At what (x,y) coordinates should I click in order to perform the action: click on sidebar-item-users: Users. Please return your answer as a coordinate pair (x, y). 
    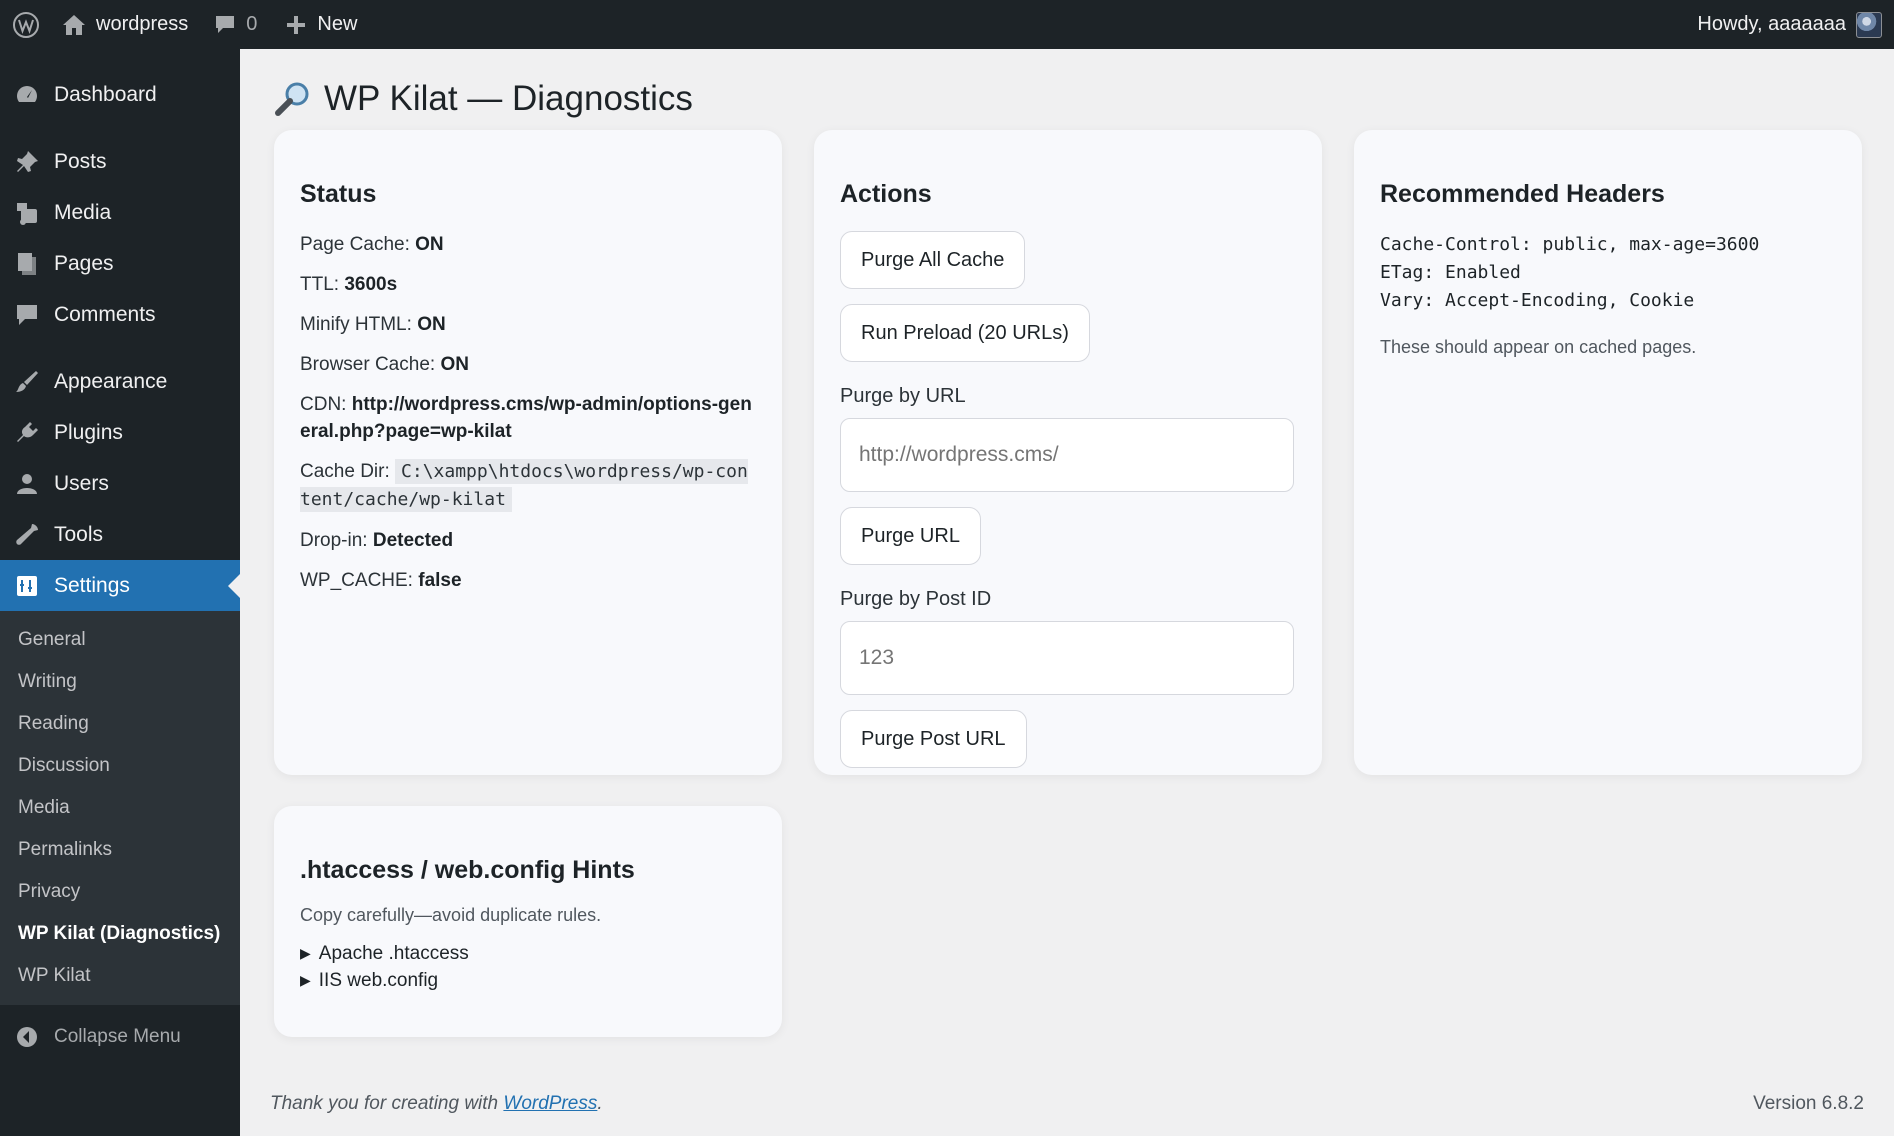
    Looking at the image, I should click on (120, 483).